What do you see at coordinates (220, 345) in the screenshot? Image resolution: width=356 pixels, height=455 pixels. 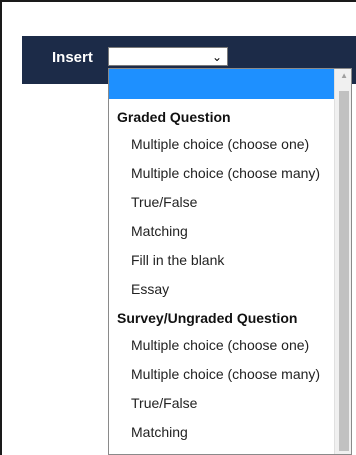 I see `option-survey-mc-one: Multiple choice (choose one)` at bounding box center [220, 345].